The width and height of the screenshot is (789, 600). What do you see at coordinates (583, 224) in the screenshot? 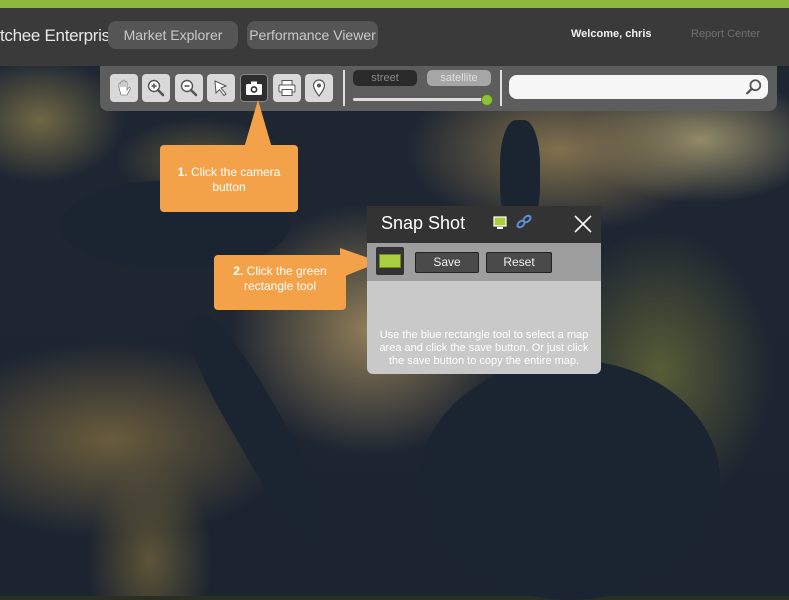
I see `close-icon` at bounding box center [583, 224].